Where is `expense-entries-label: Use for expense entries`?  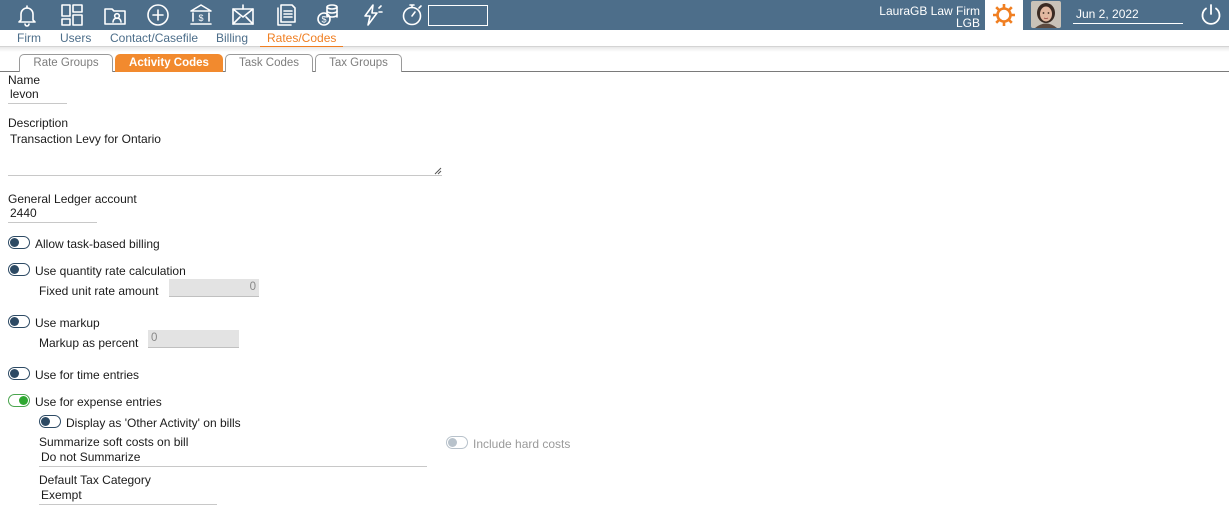 expense-entries-label: Use for expense entries is located at coordinates (98, 402).